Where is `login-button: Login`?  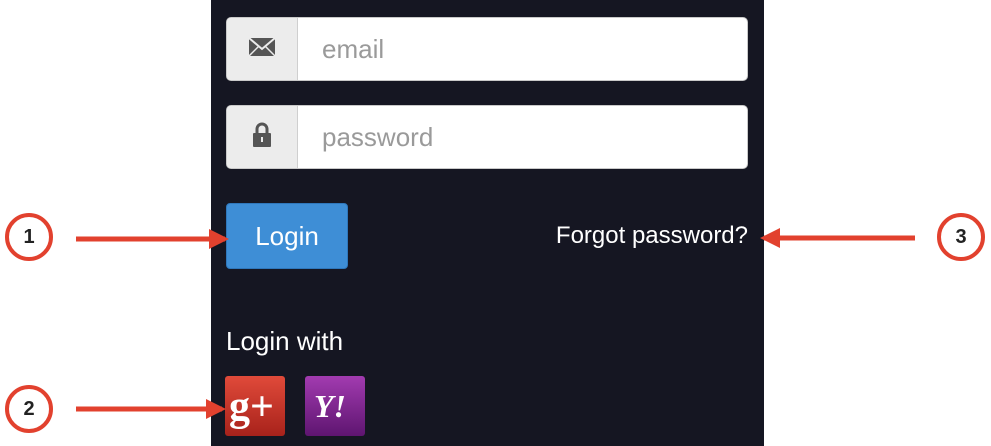 login-button: Login is located at coordinates (287, 236).